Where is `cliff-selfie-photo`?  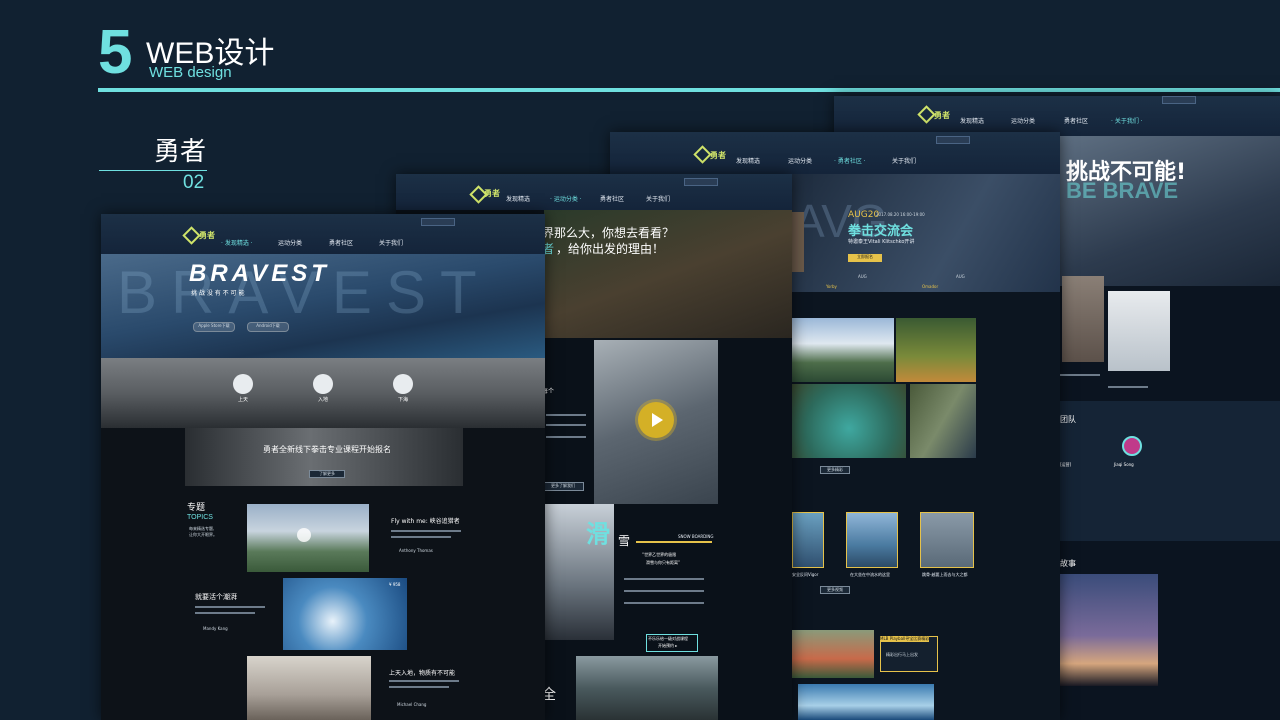 cliff-selfie-photo is located at coordinates (943, 421).